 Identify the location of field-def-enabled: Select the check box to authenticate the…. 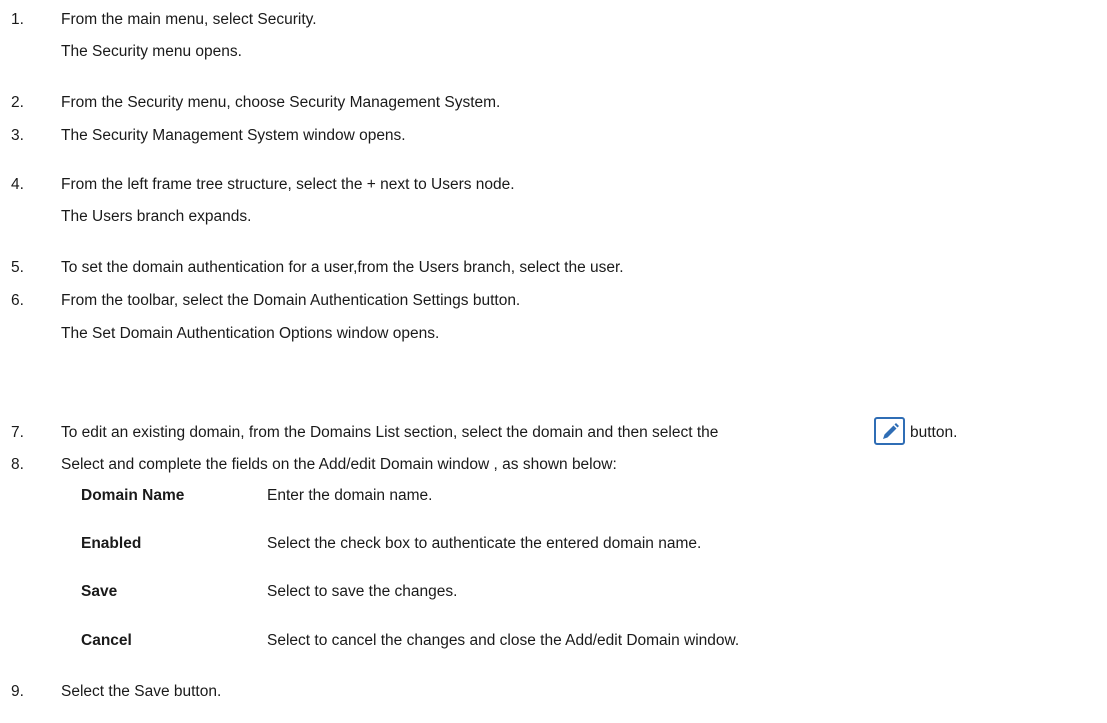
(484, 543).